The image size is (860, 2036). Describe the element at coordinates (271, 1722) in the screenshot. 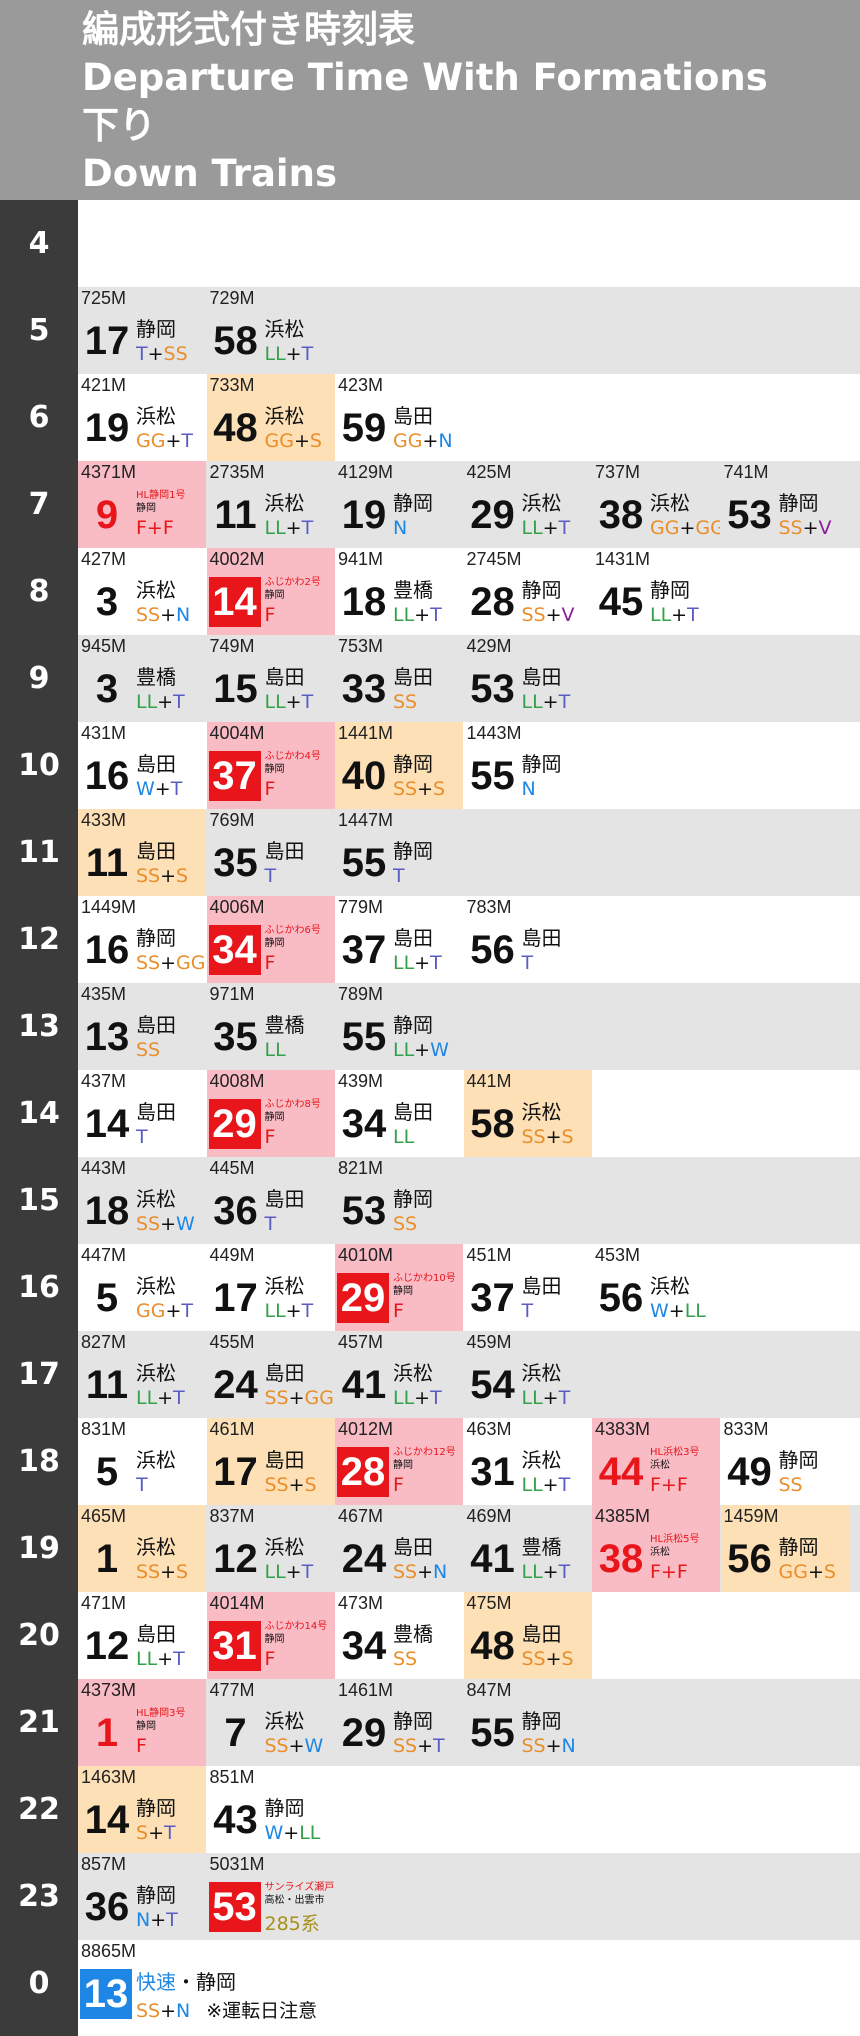

I see `train-entry: 477M 7 浜松 SS+W` at that location.